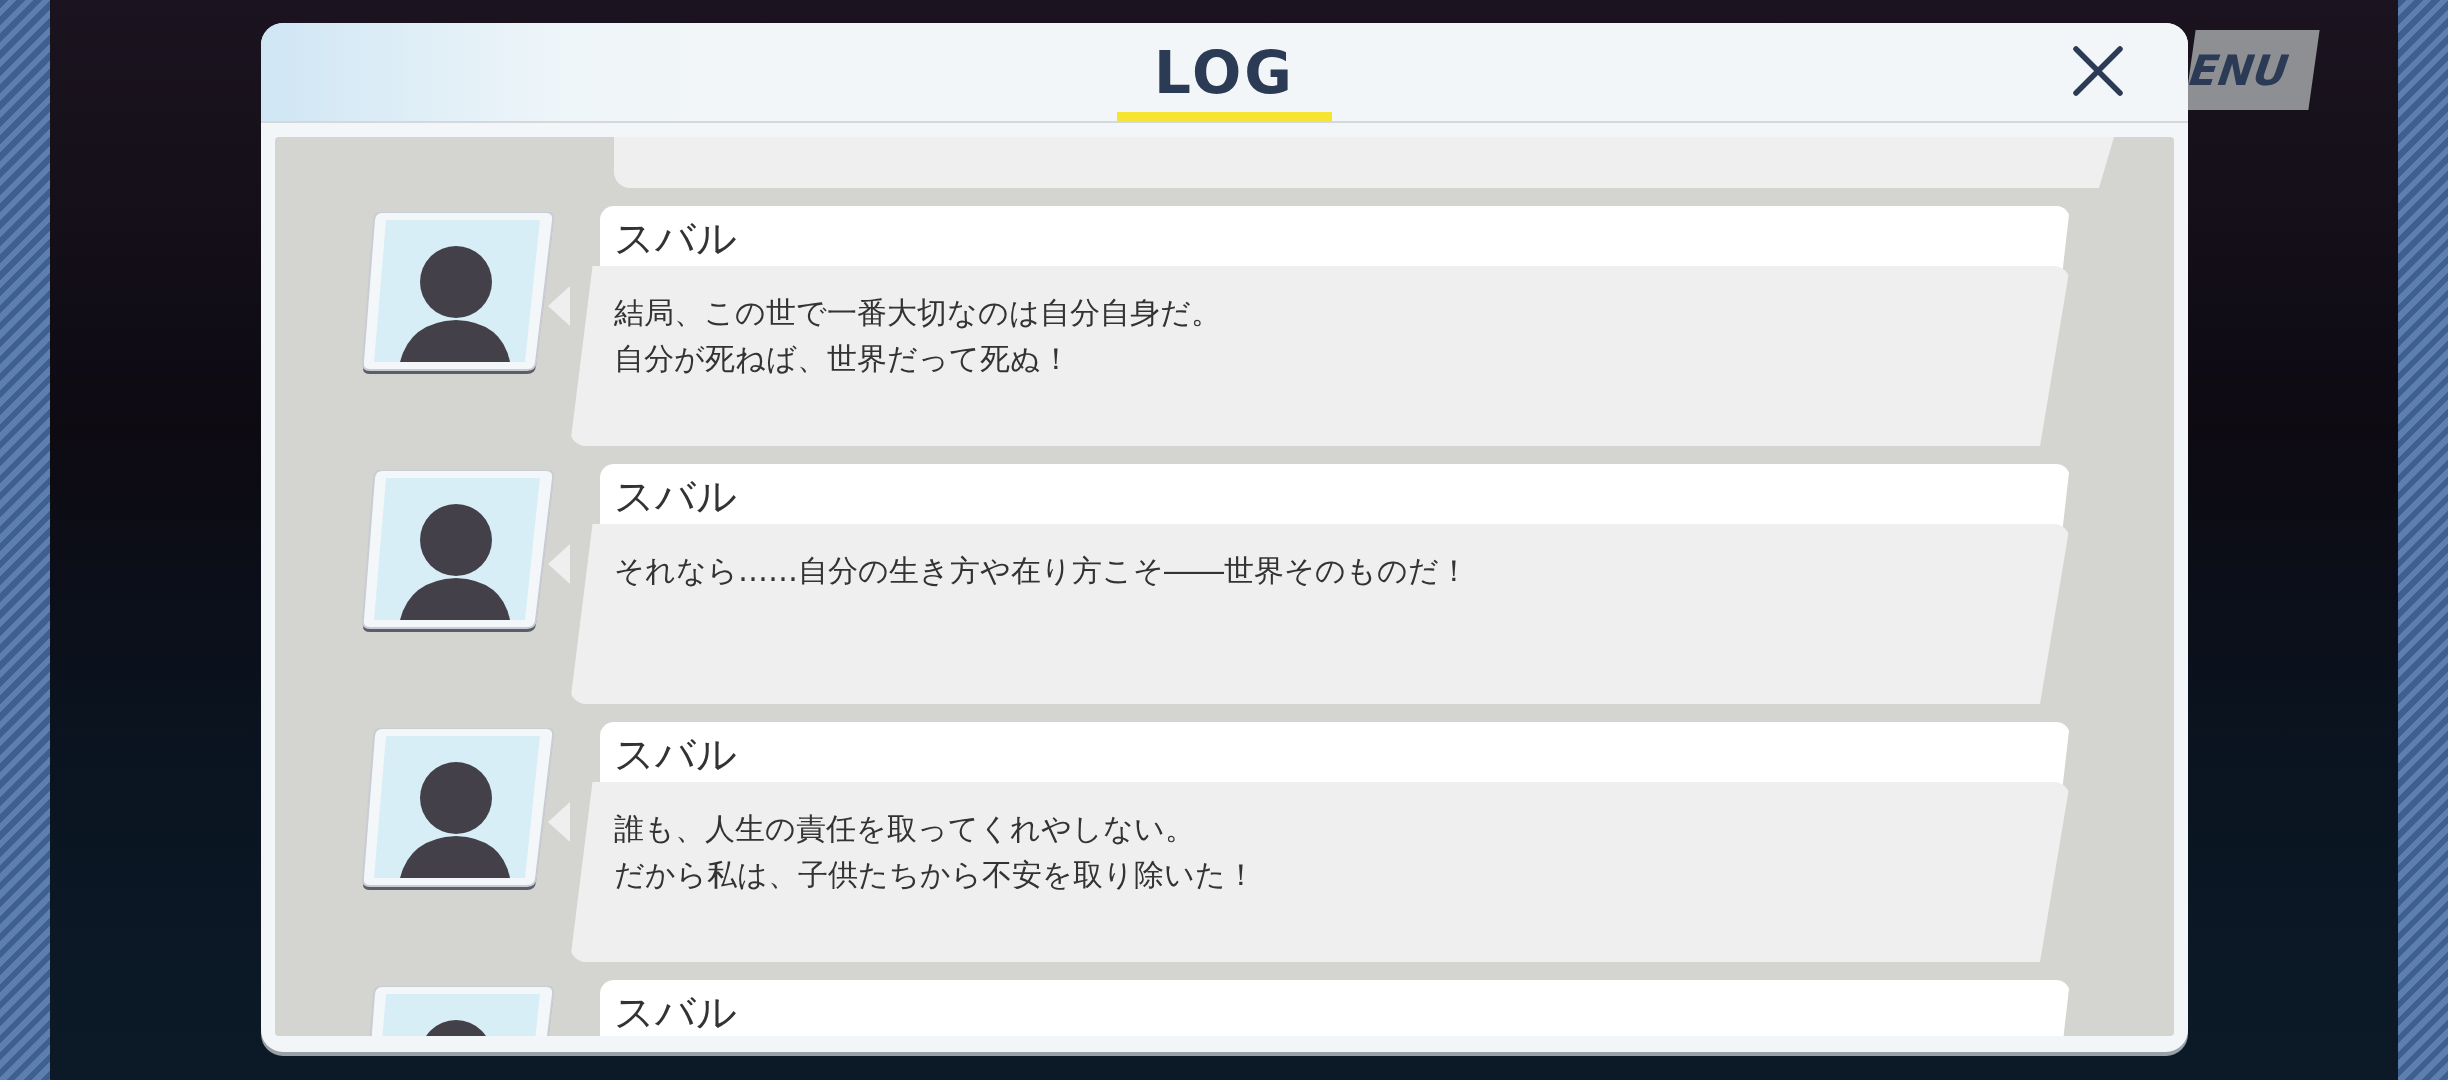  Describe the element at coordinates (843, 359) in the screenshot. I see `dialogue-text: 自分が死ねば、世界だって死ぬ！` at that location.